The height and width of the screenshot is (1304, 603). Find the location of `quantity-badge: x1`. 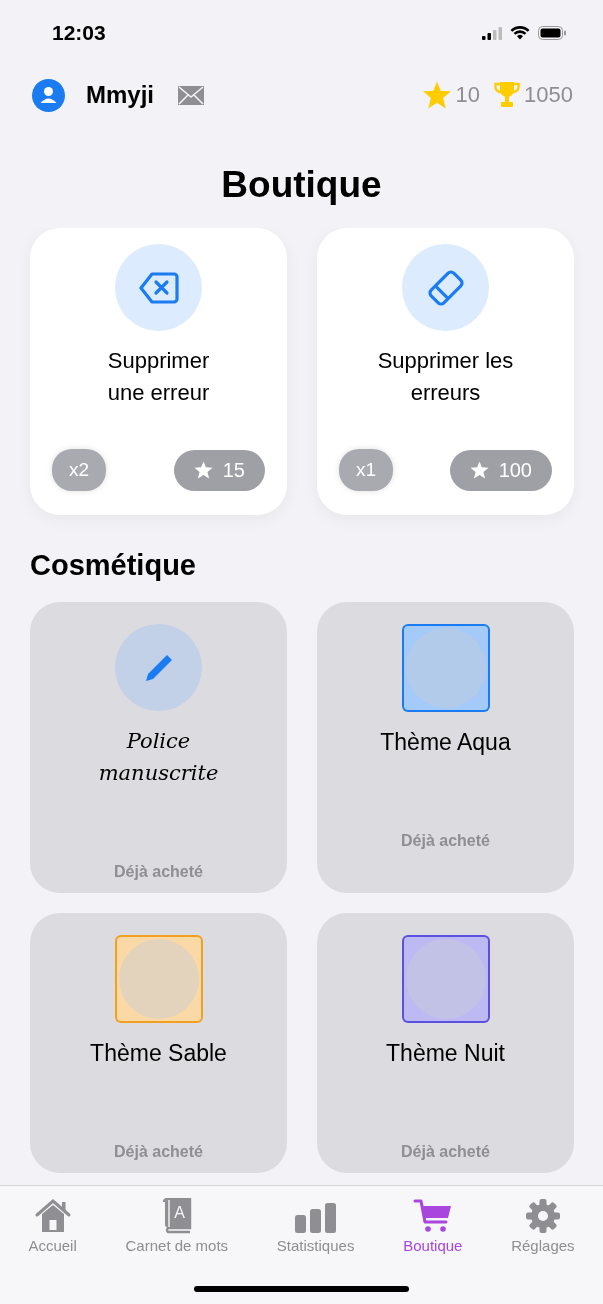

quantity-badge: x1 is located at coordinates (366, 470).